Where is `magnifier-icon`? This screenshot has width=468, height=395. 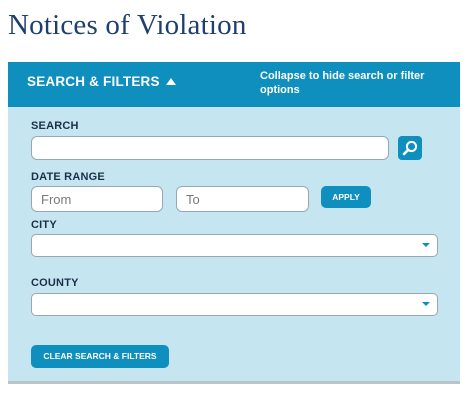
magnifier-icon is located at coordinates (410, 148).